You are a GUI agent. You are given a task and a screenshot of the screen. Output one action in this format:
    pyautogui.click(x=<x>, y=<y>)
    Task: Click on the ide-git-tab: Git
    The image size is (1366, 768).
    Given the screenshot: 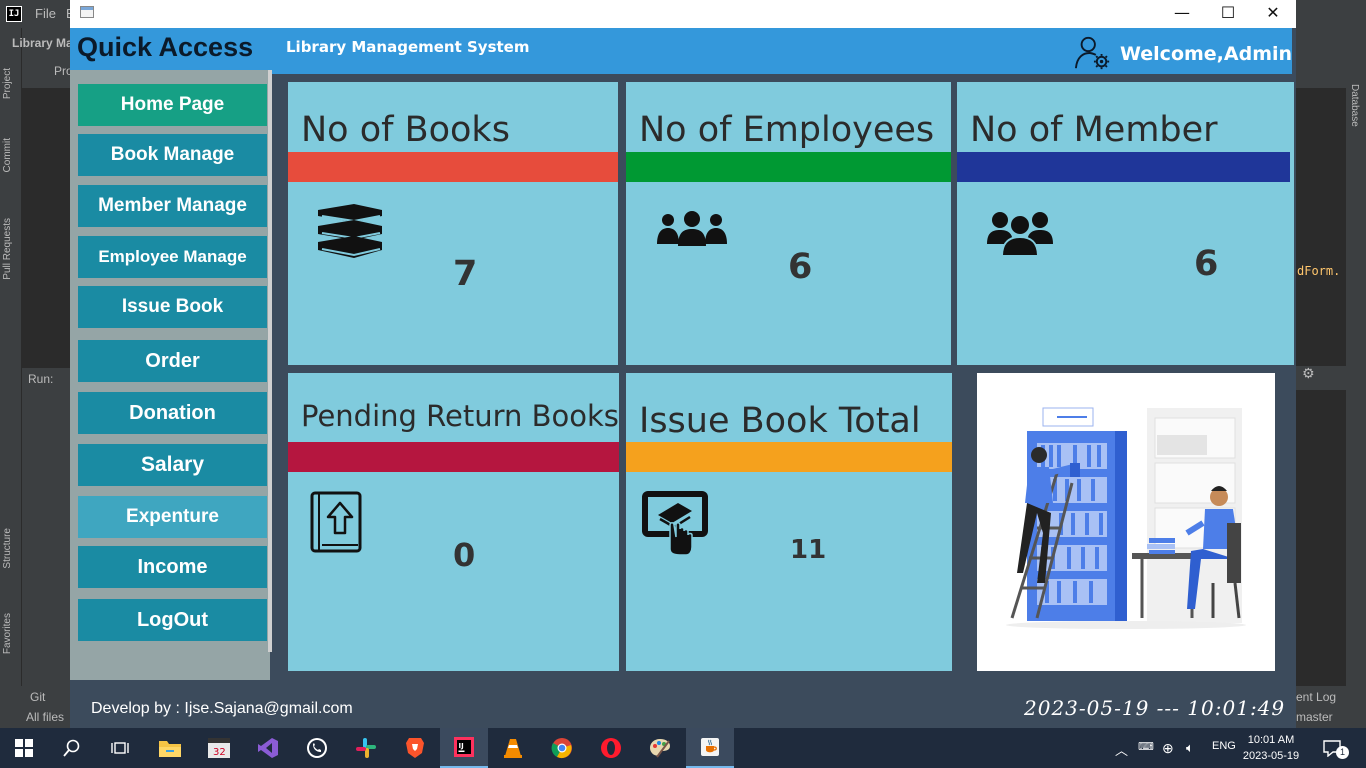 What is the action you would take?
    pyautogui.click(x=37, y=697)
    